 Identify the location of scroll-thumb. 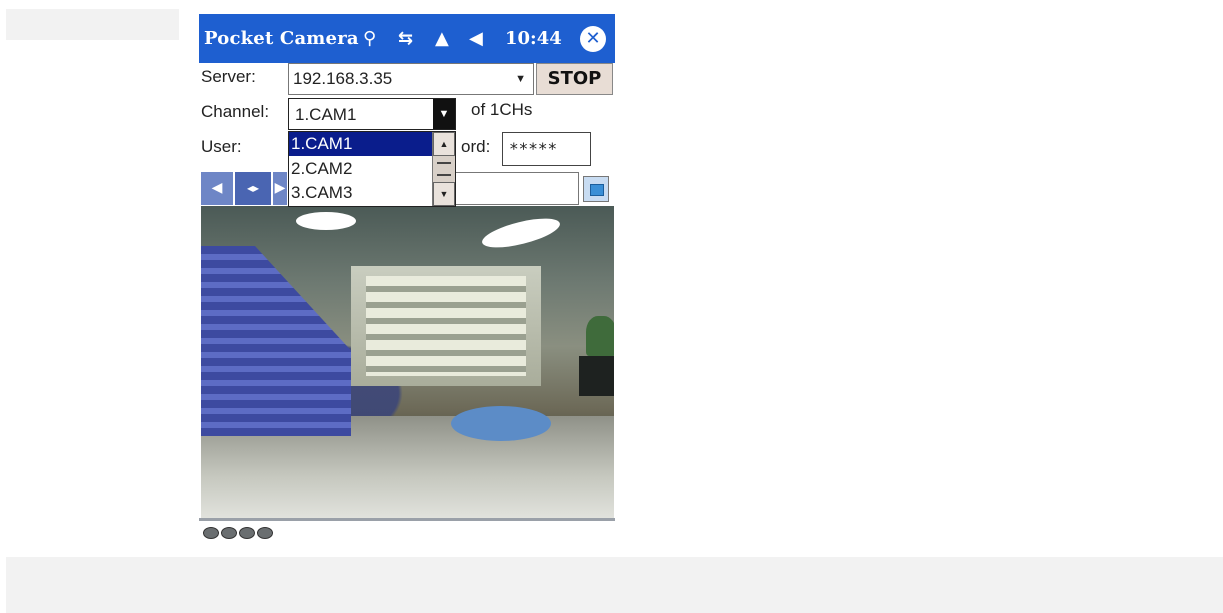
(444, 169).